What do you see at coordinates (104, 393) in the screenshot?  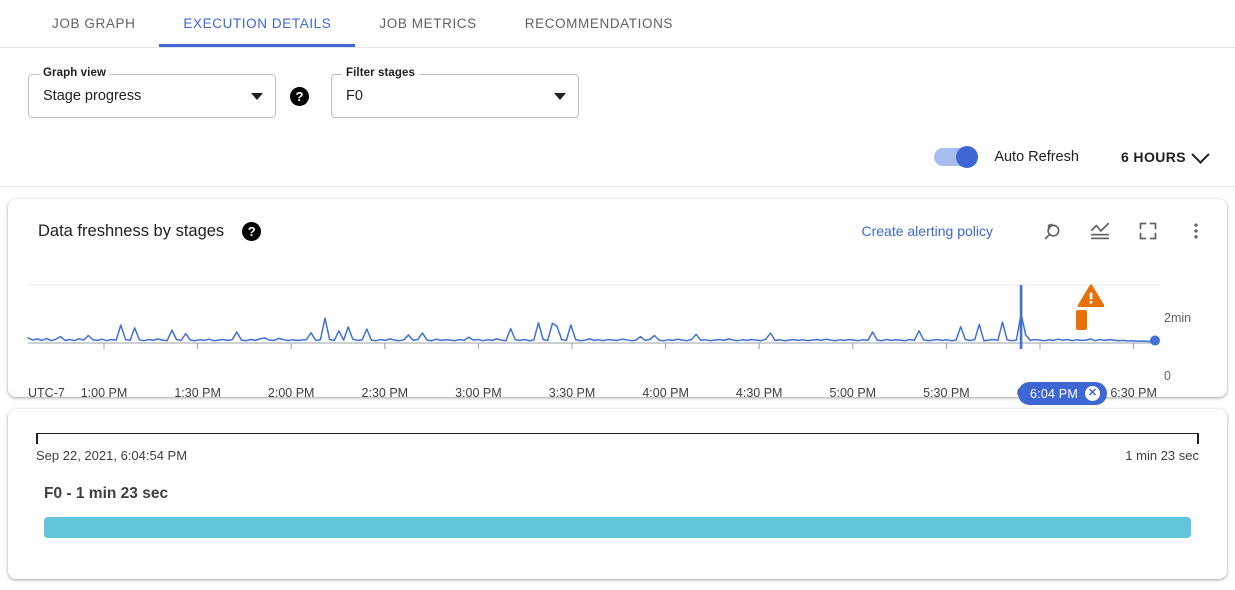 I see `x-axis-tick-label: 1:00 PM` at bounding box center [104, 393].